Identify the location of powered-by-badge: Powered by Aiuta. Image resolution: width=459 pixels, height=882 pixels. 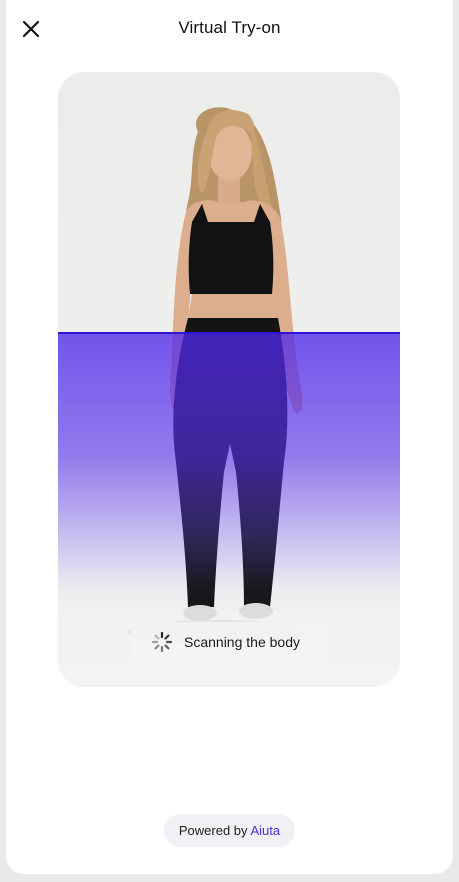
(229, 830).